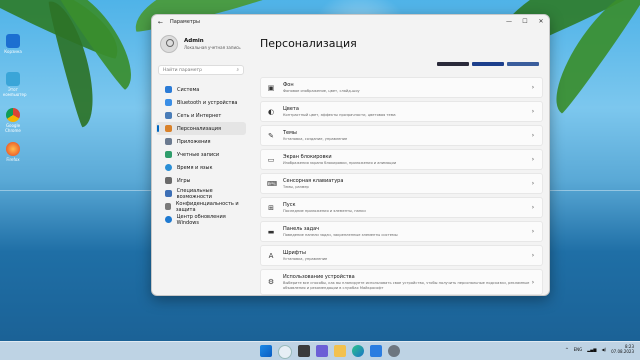 The image size is (640, 360). I want to click on sidebar-item-time-language: Время и язык, so click(201, 167).